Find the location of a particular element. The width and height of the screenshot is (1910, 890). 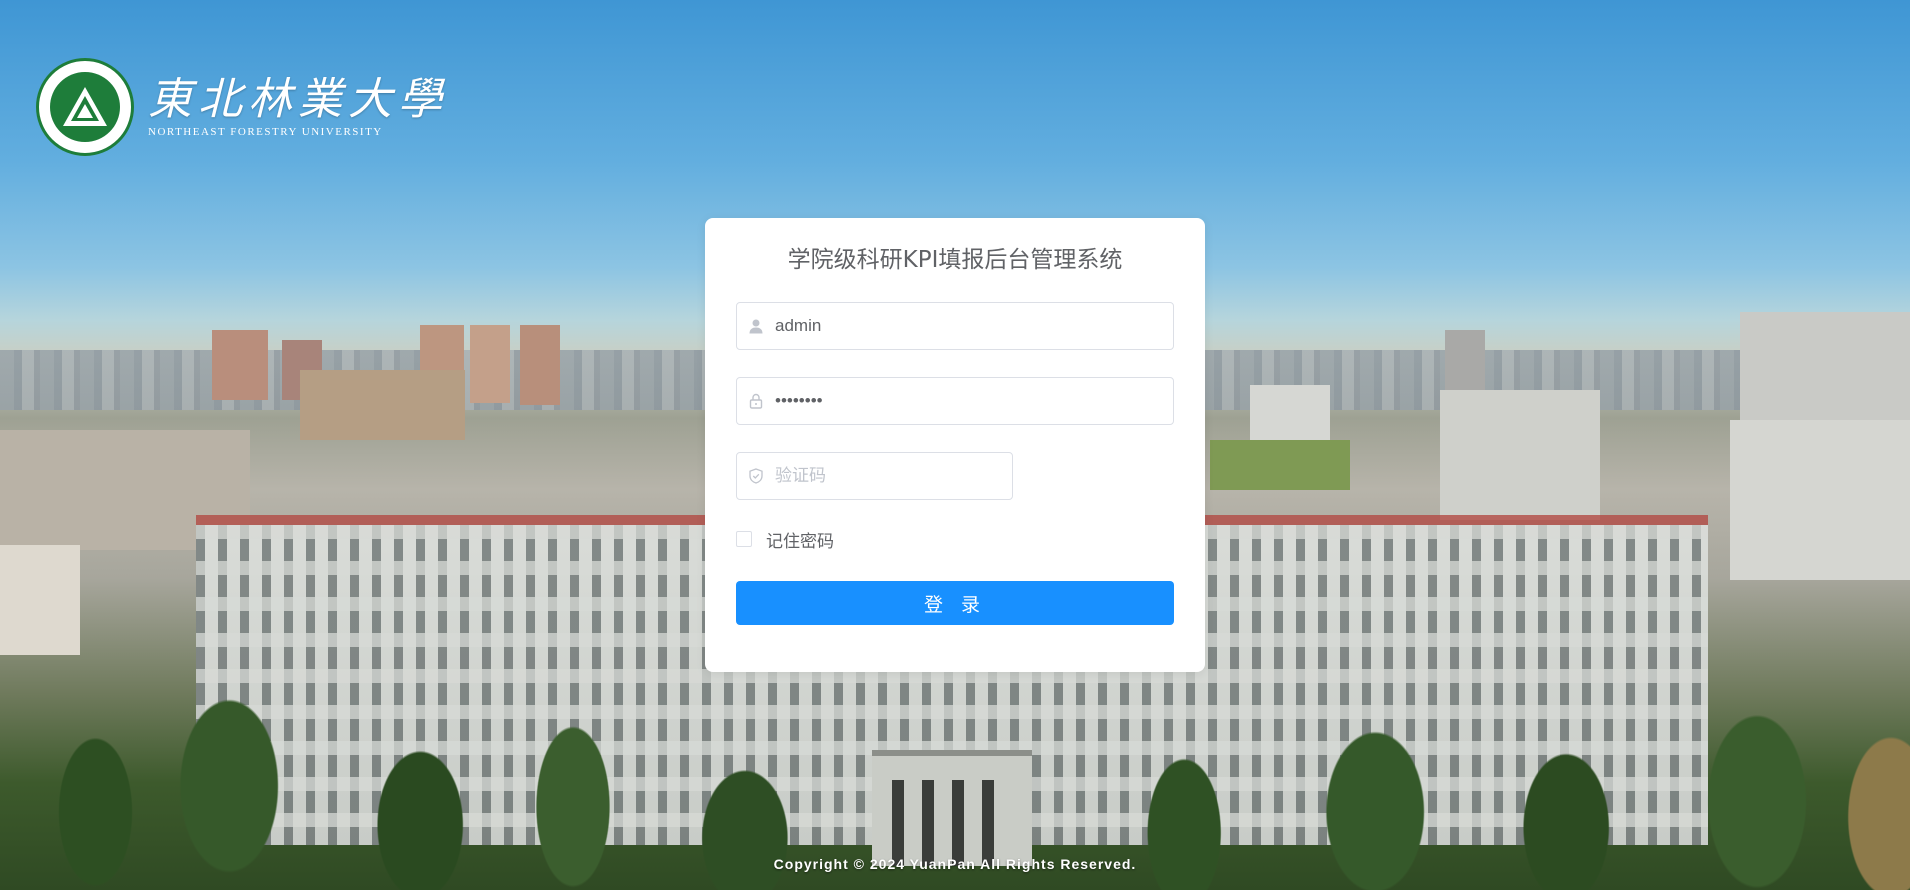

captcha-input is located at coordinates (893, 476).